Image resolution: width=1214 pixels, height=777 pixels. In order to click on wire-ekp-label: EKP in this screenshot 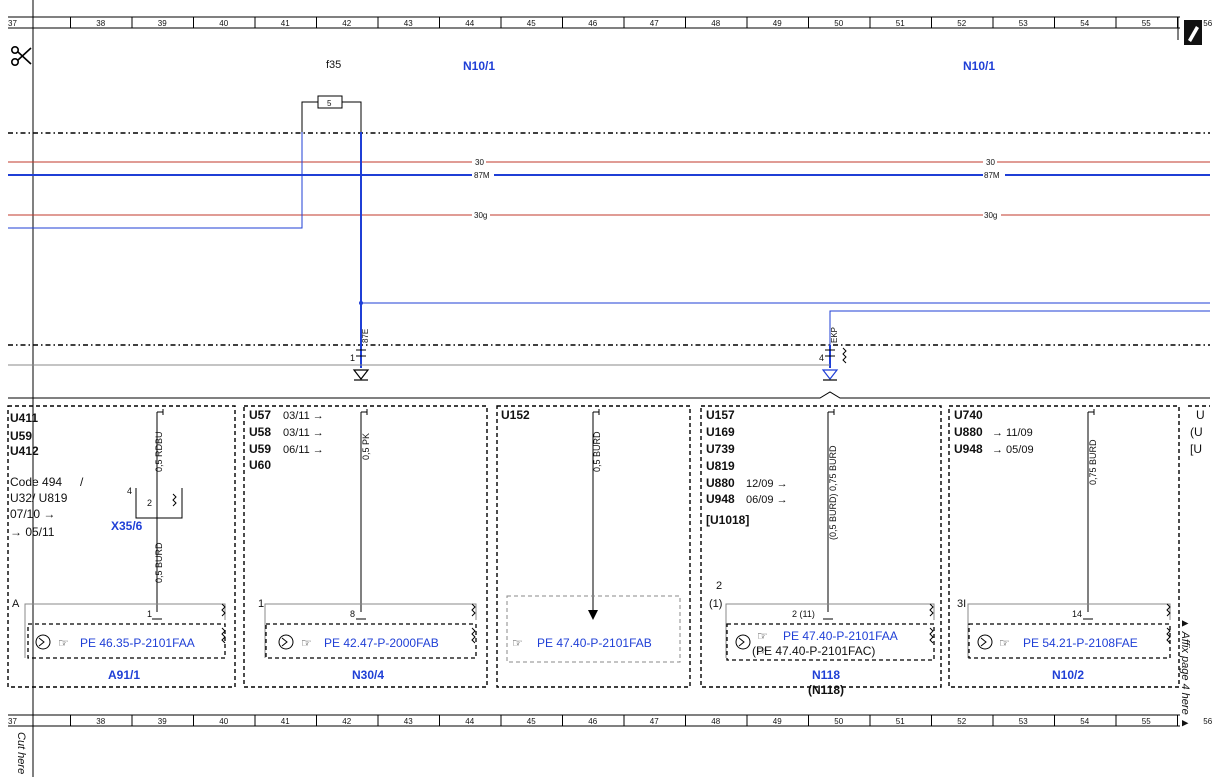, I will do `click(834, 335)`.